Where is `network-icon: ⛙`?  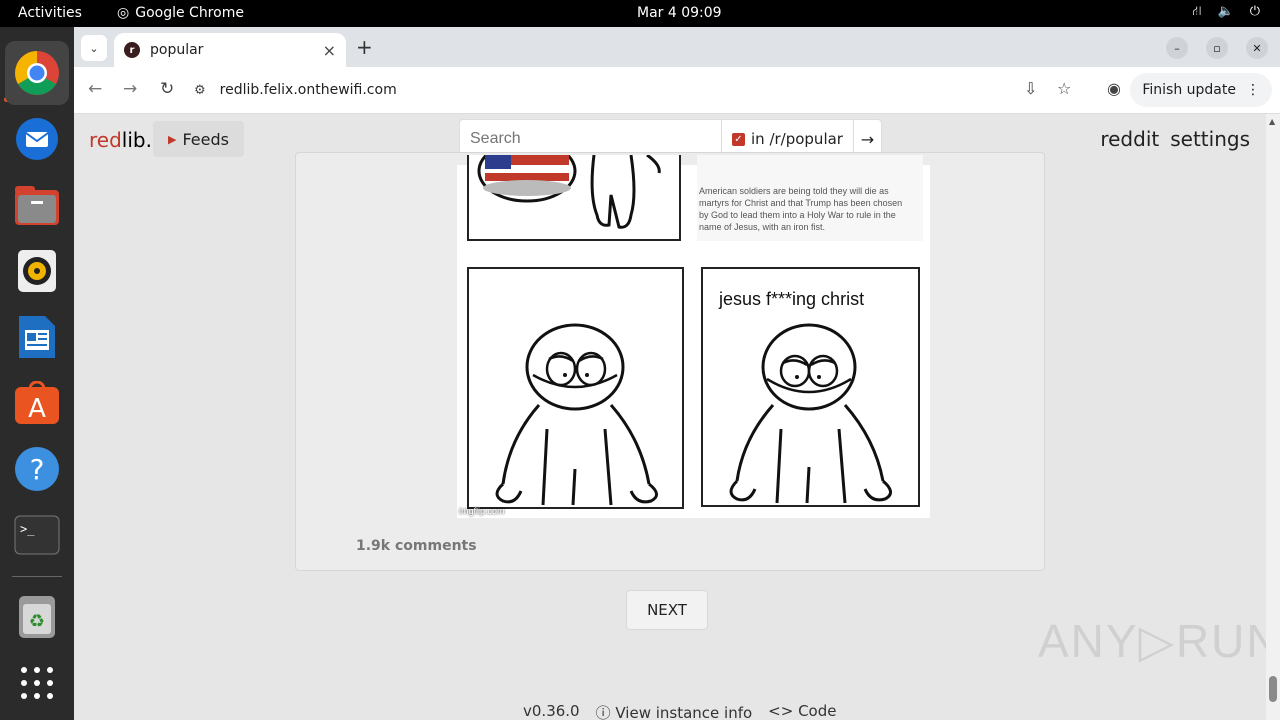 network-icon: ⛙ is located at coordinates (1197, 11).